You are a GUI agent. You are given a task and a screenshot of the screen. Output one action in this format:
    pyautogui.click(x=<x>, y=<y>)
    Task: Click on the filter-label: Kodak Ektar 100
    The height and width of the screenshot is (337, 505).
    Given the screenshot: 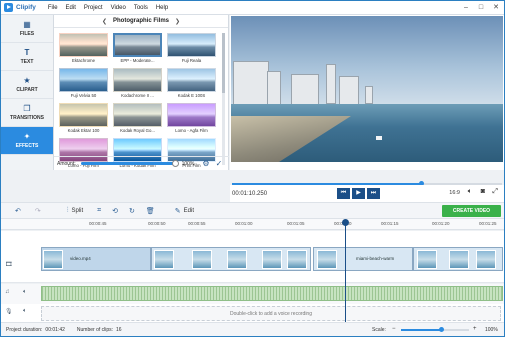 What is the action you would take?
    pyautogui.click(x=83, y=130)
    